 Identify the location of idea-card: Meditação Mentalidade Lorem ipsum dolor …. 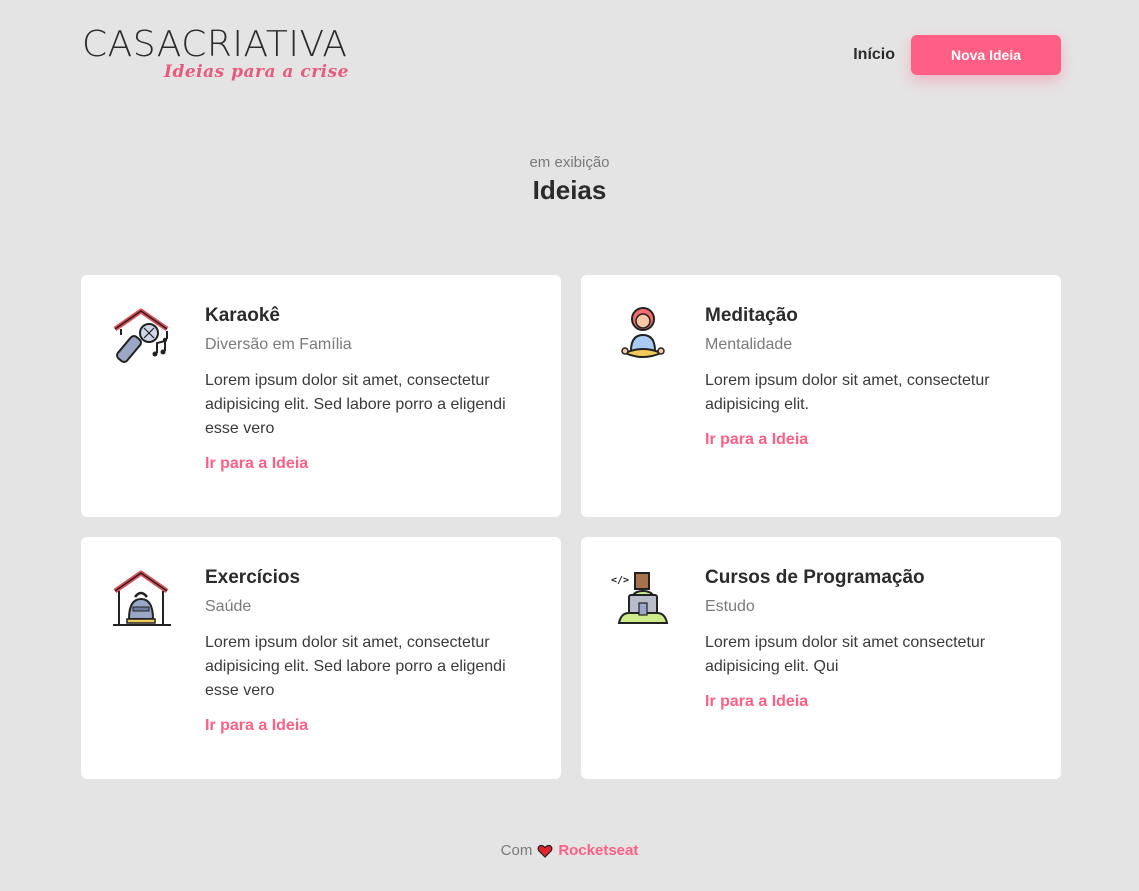
(821, 396).